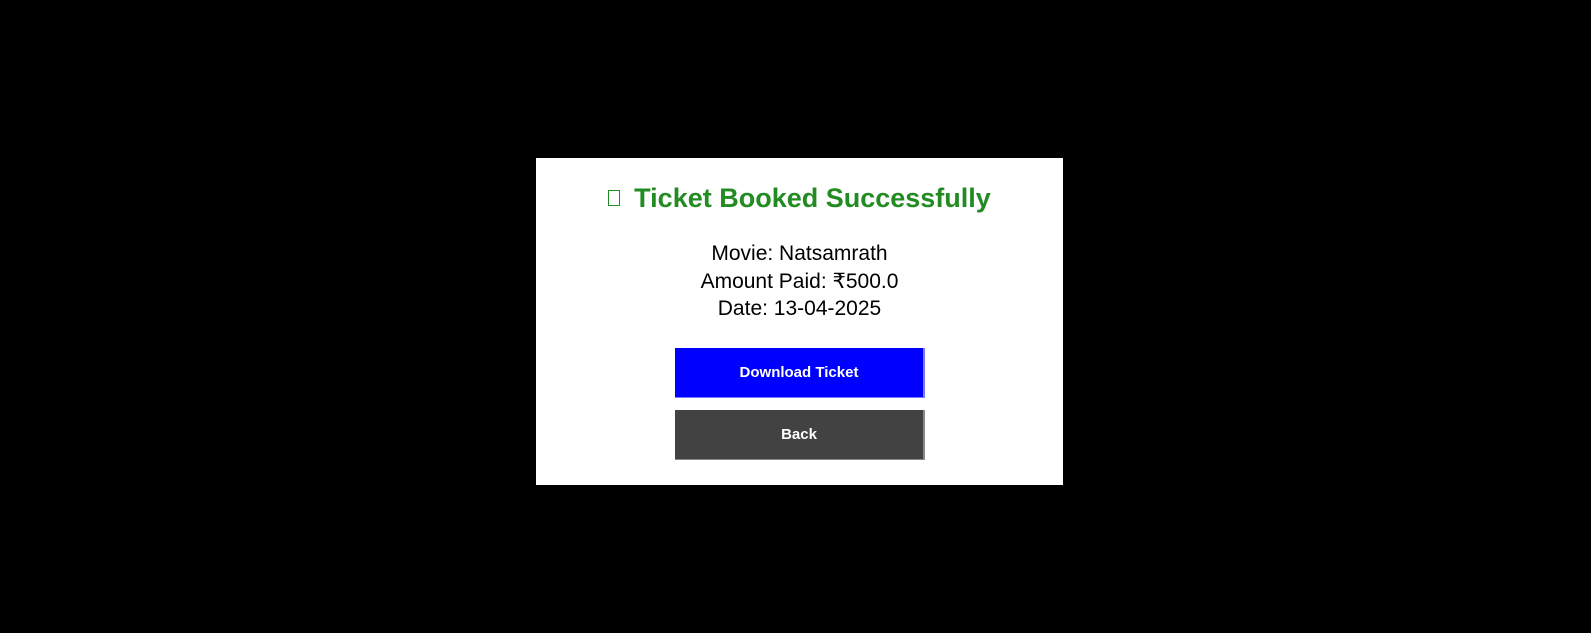 The height and width of the screenshot is (633, 1591). Describe the element at coordinates (812, 198) in the screenshot. I see `dialog-title: Ticket Booked Successfully` at that location.